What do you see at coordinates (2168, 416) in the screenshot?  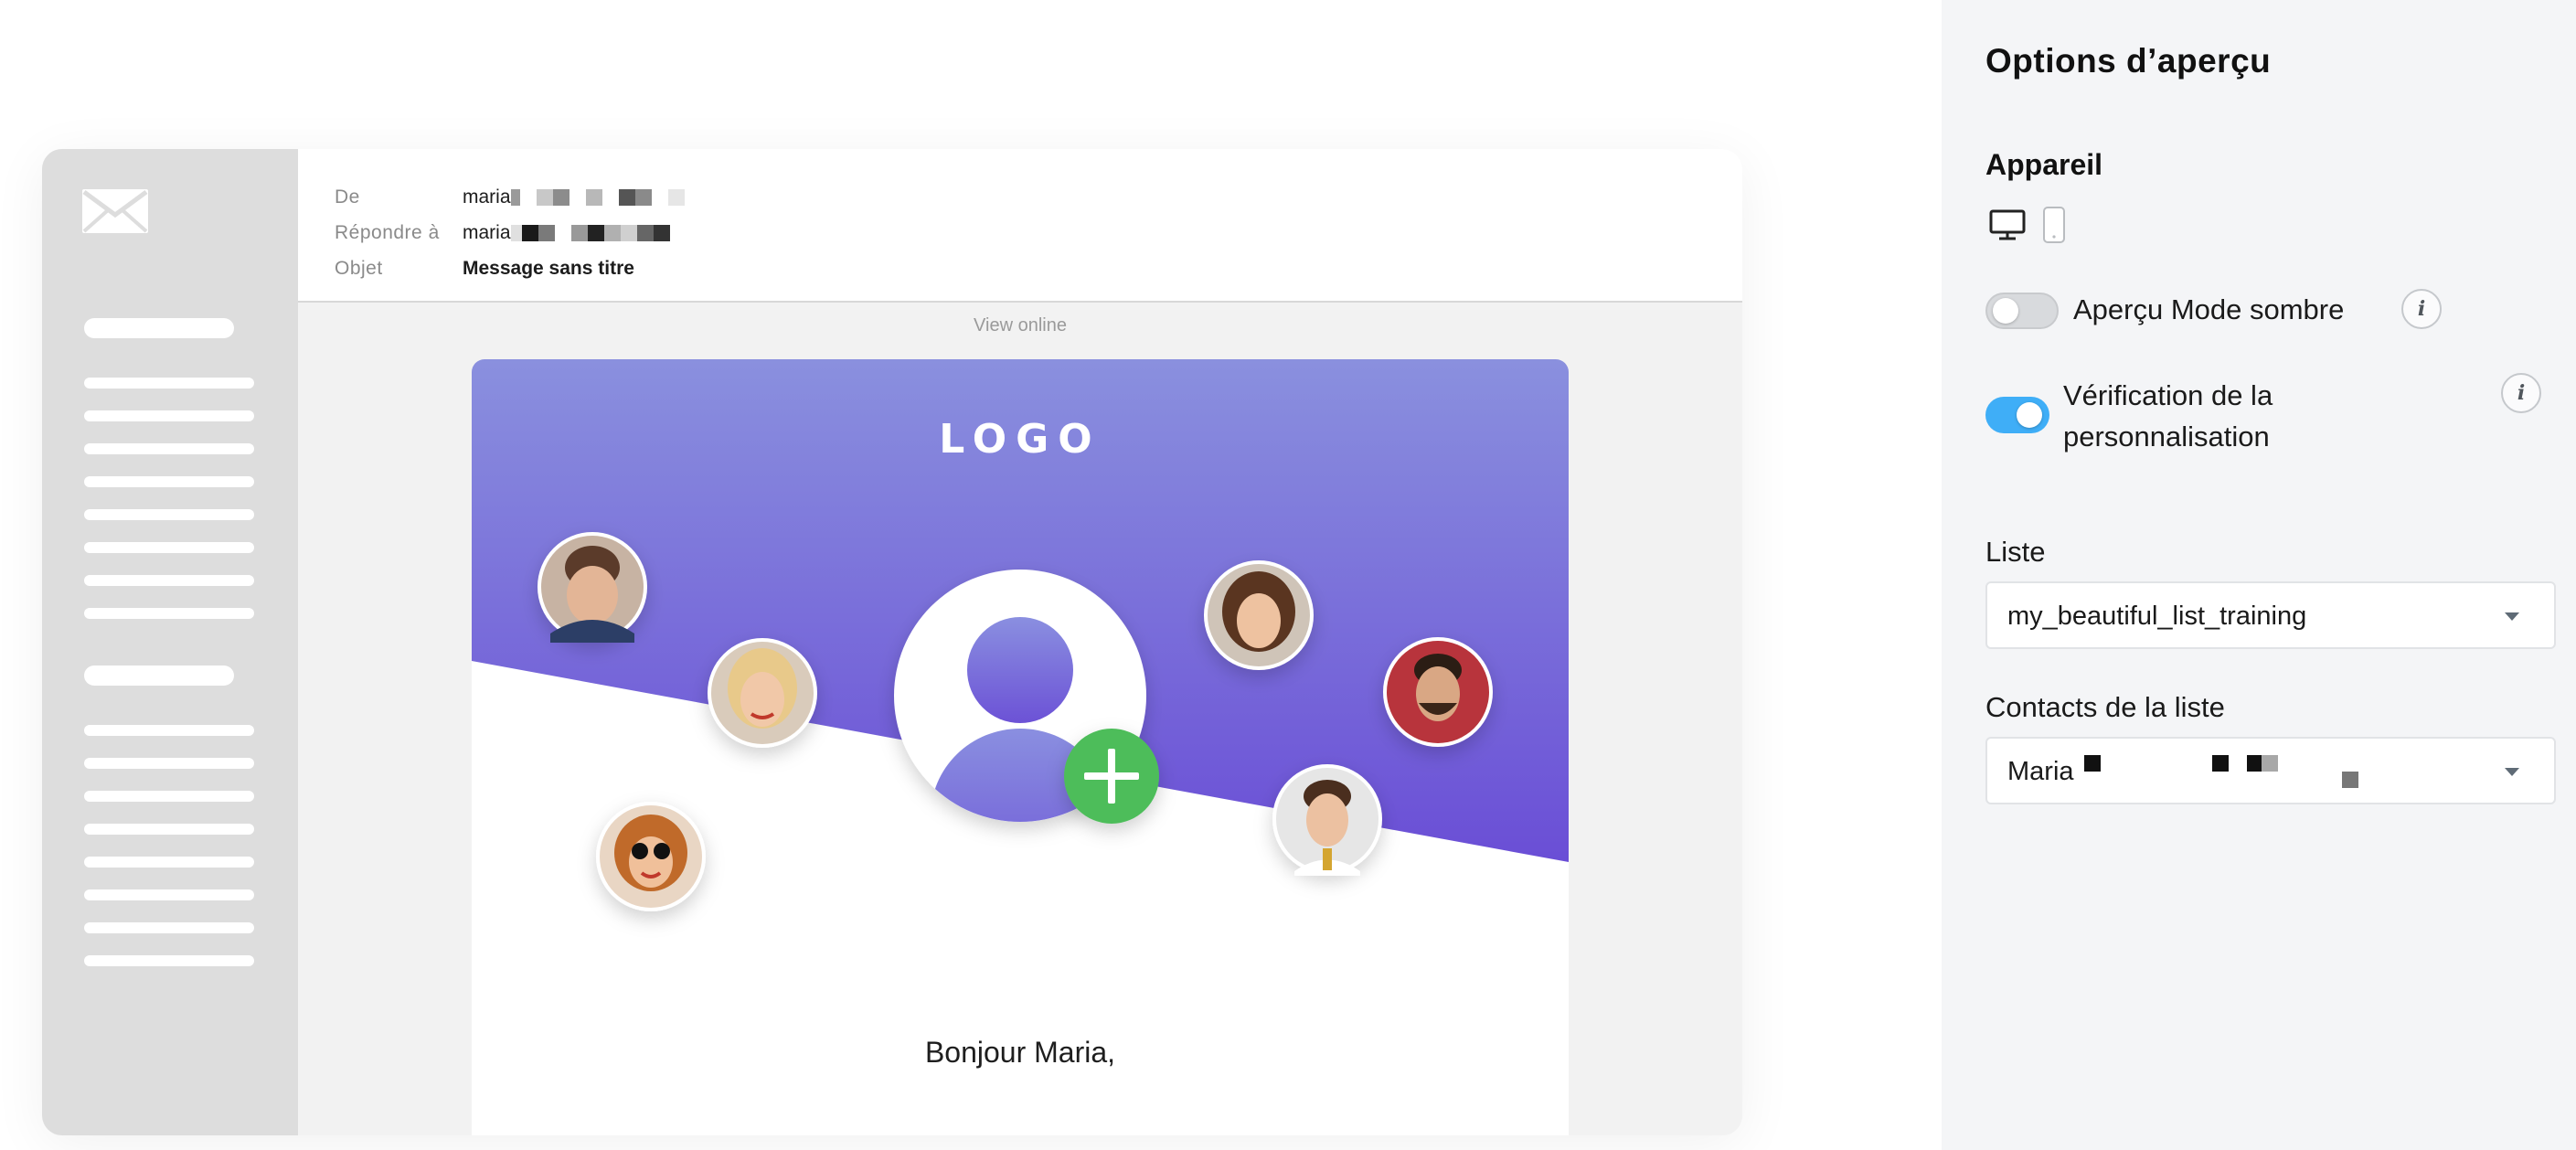 I see `personalization-check-label: Vérification de la personnalisation` at bounding box center [2168, 416].